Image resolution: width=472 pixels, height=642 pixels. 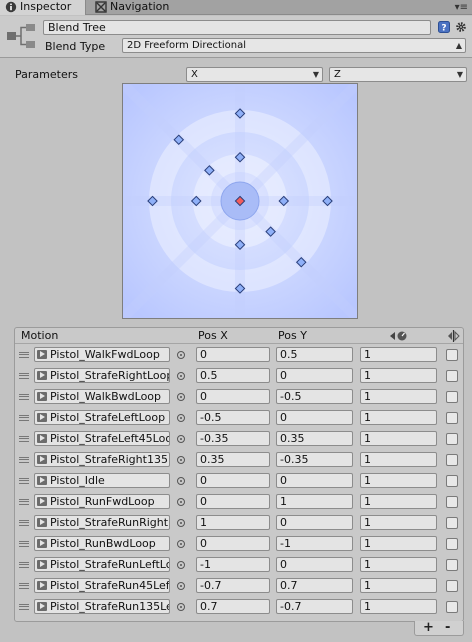 What do you see at coordinates (447, 628) in the screenshot?
I see `remove-motion-button: -` at bounding box center [447, 628].